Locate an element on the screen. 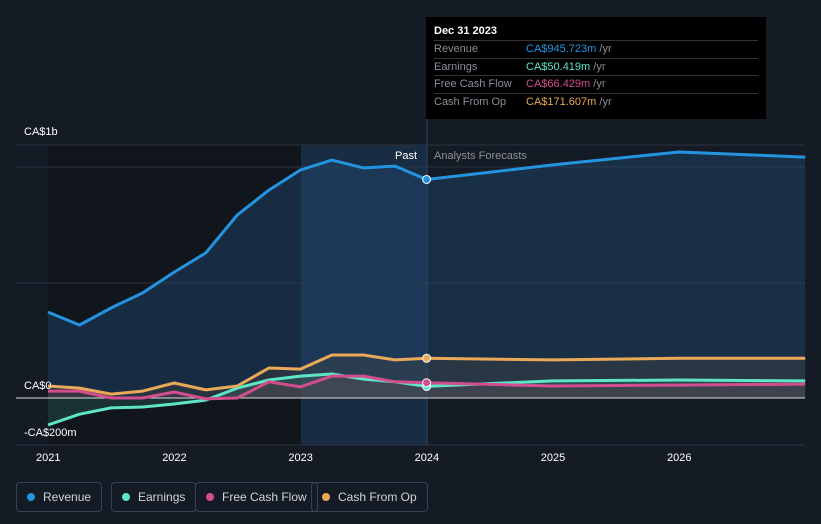  revenue-dot-icon is located at coordinates (31, 497).